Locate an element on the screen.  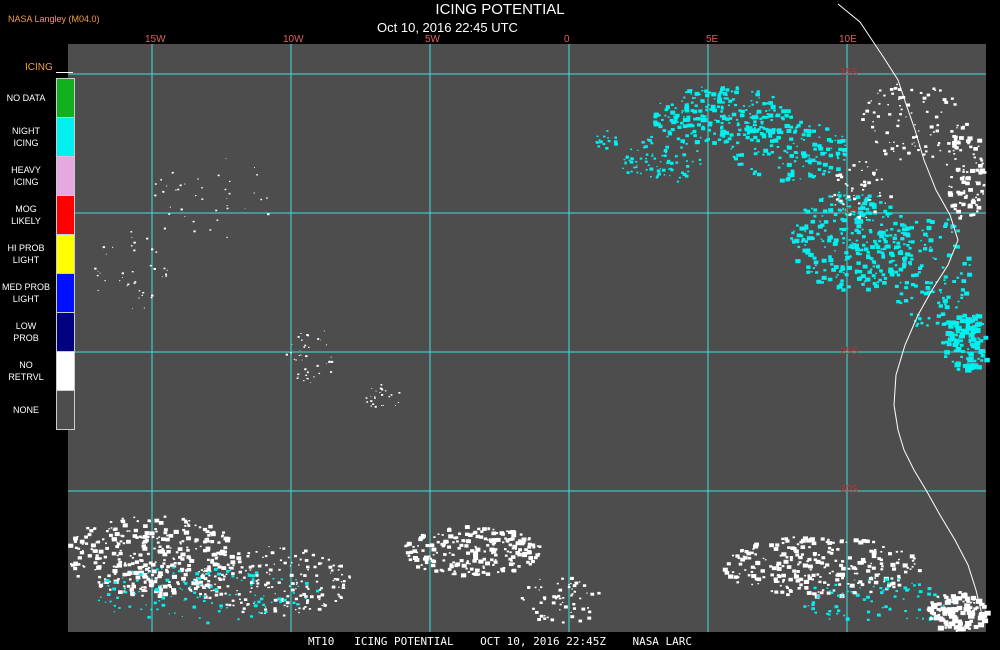
legend-swatch is located at coordinates (65, 137).